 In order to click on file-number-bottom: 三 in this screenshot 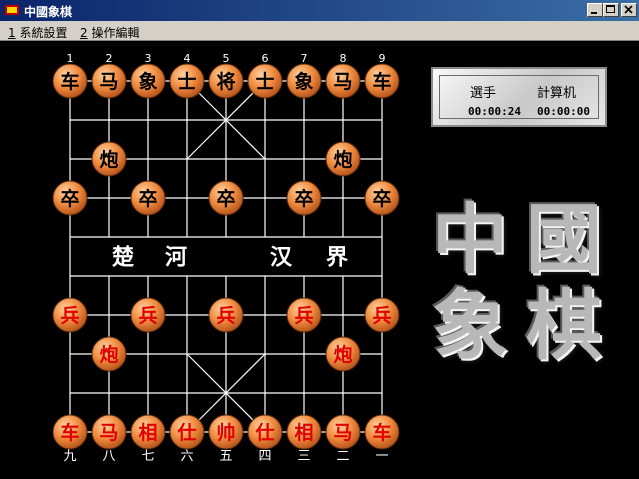, I will do `click(303, 456)`.